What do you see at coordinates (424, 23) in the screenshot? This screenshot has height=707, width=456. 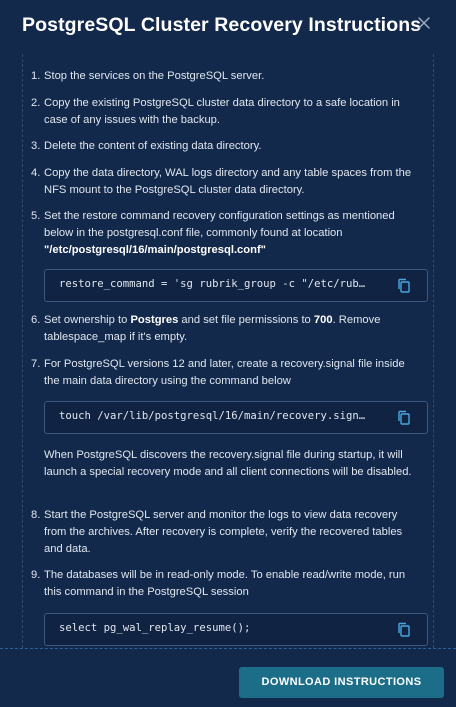 I see `close-icon` at bounding box center [424, 23].